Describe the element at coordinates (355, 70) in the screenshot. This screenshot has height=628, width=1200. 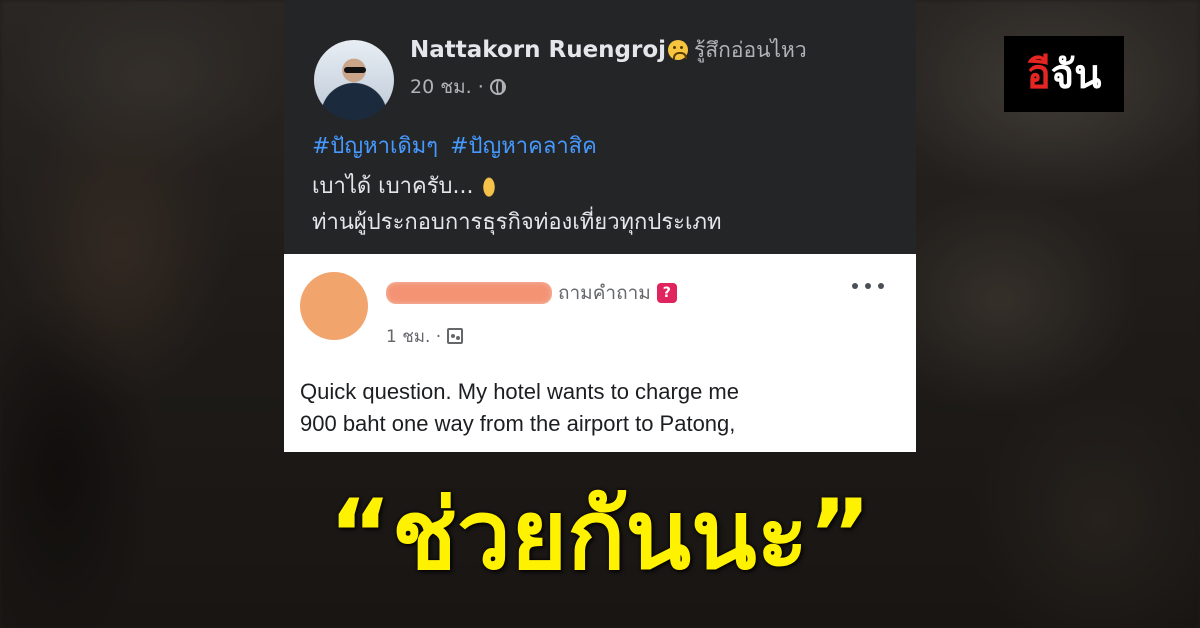
I see `sunglasses` at that location.